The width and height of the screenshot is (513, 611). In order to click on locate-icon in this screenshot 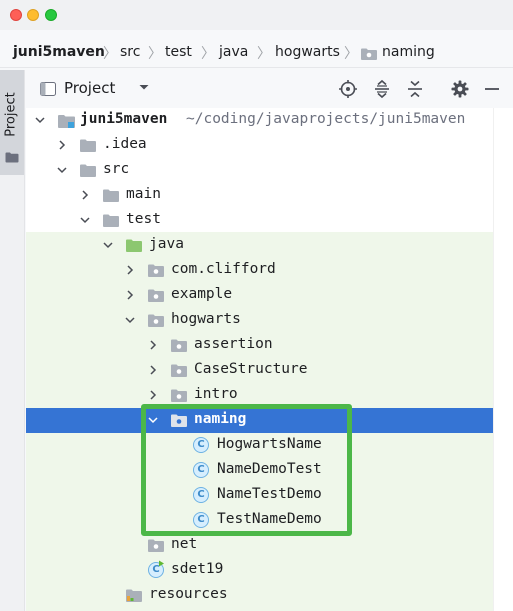, I will do `click(348, 89)`.